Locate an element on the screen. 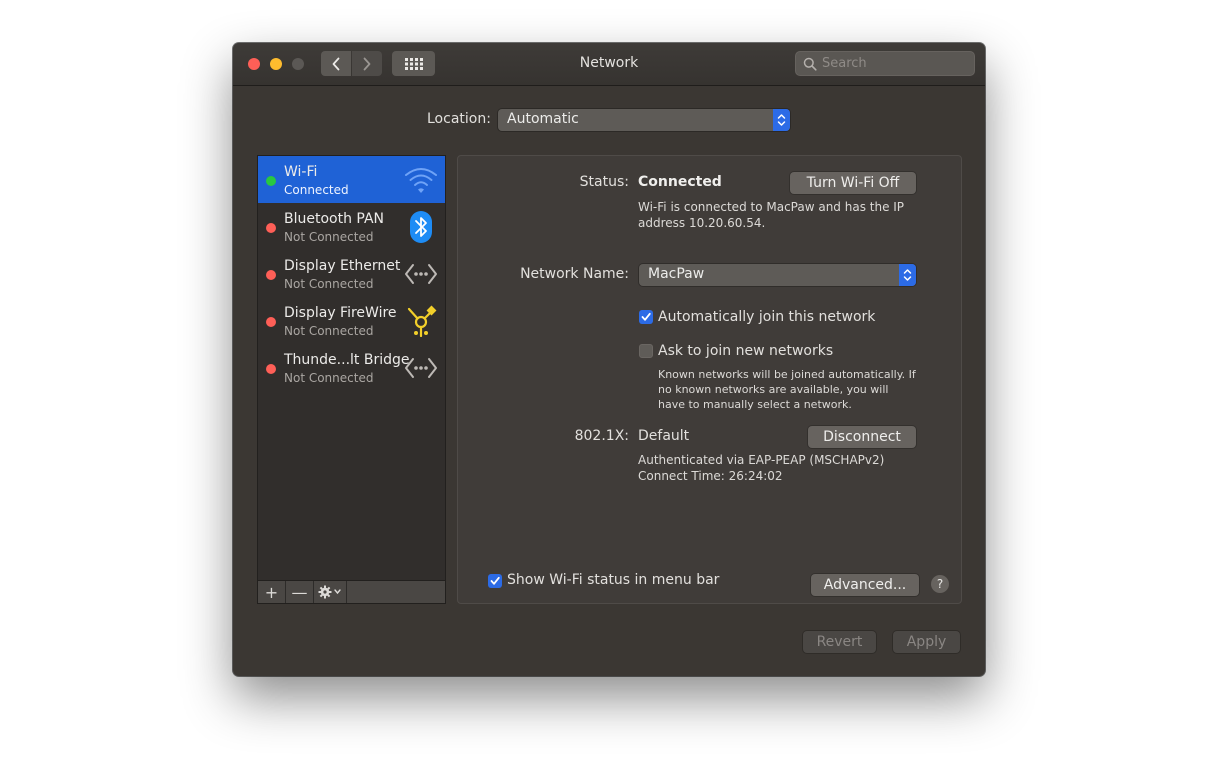  turn-wifi-off-button: Turn Wi-Fi Off is located at coordinates (853, 183).